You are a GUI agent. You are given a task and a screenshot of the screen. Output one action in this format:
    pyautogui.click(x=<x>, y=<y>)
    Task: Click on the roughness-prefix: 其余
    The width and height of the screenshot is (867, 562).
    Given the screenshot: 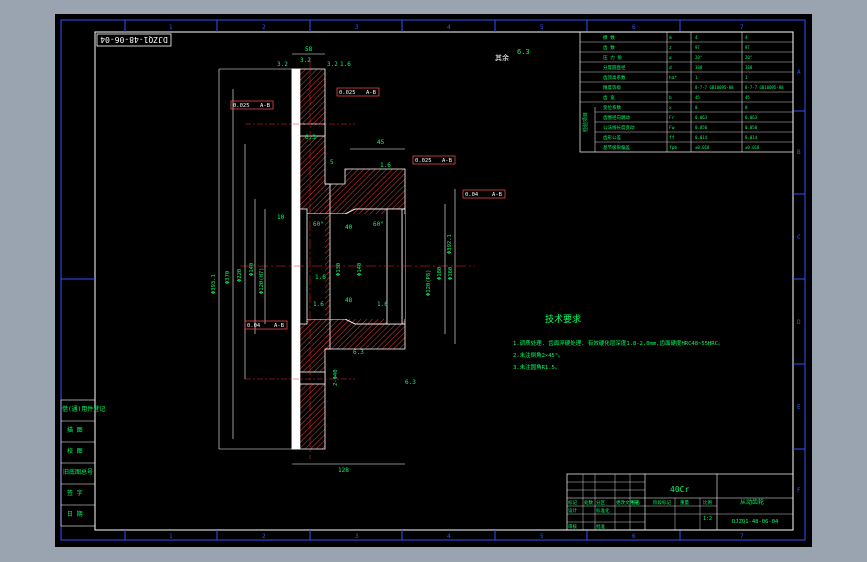 What is the action you would take?
    pyautogui.click(x=502, y=57)
    